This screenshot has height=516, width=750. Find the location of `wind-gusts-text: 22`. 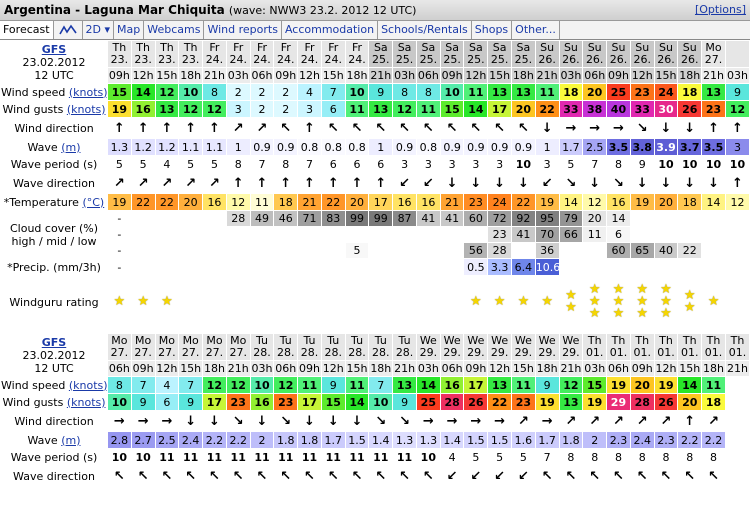

wind-gusts-text: 22 is located at coordinates (547, 109).